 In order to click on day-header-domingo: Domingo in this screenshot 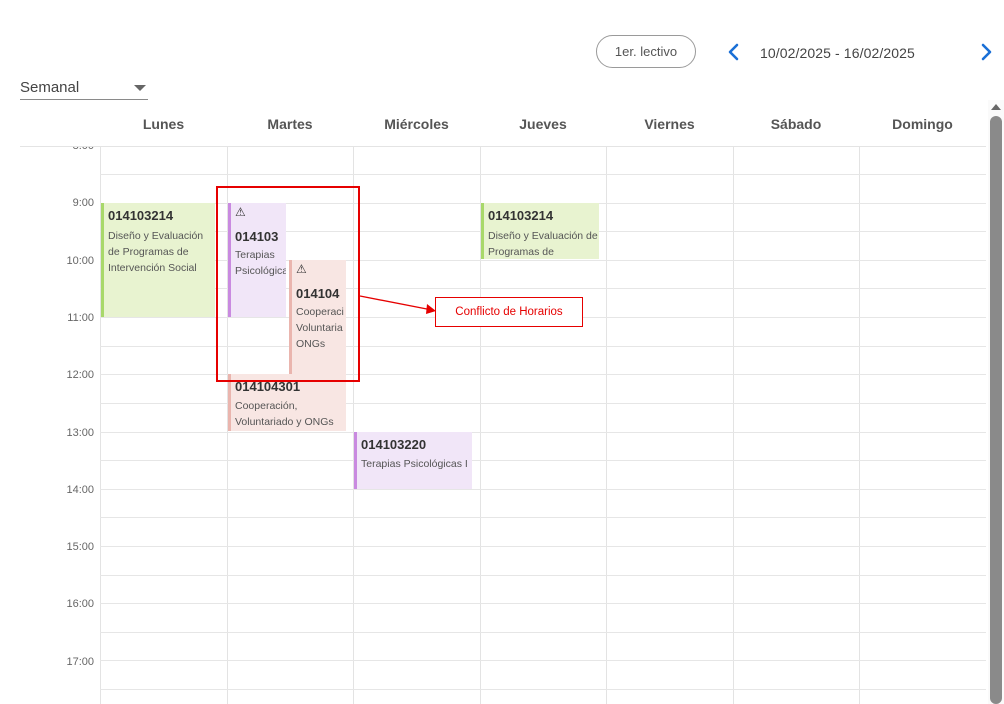, I will do `click(922, 124)`.